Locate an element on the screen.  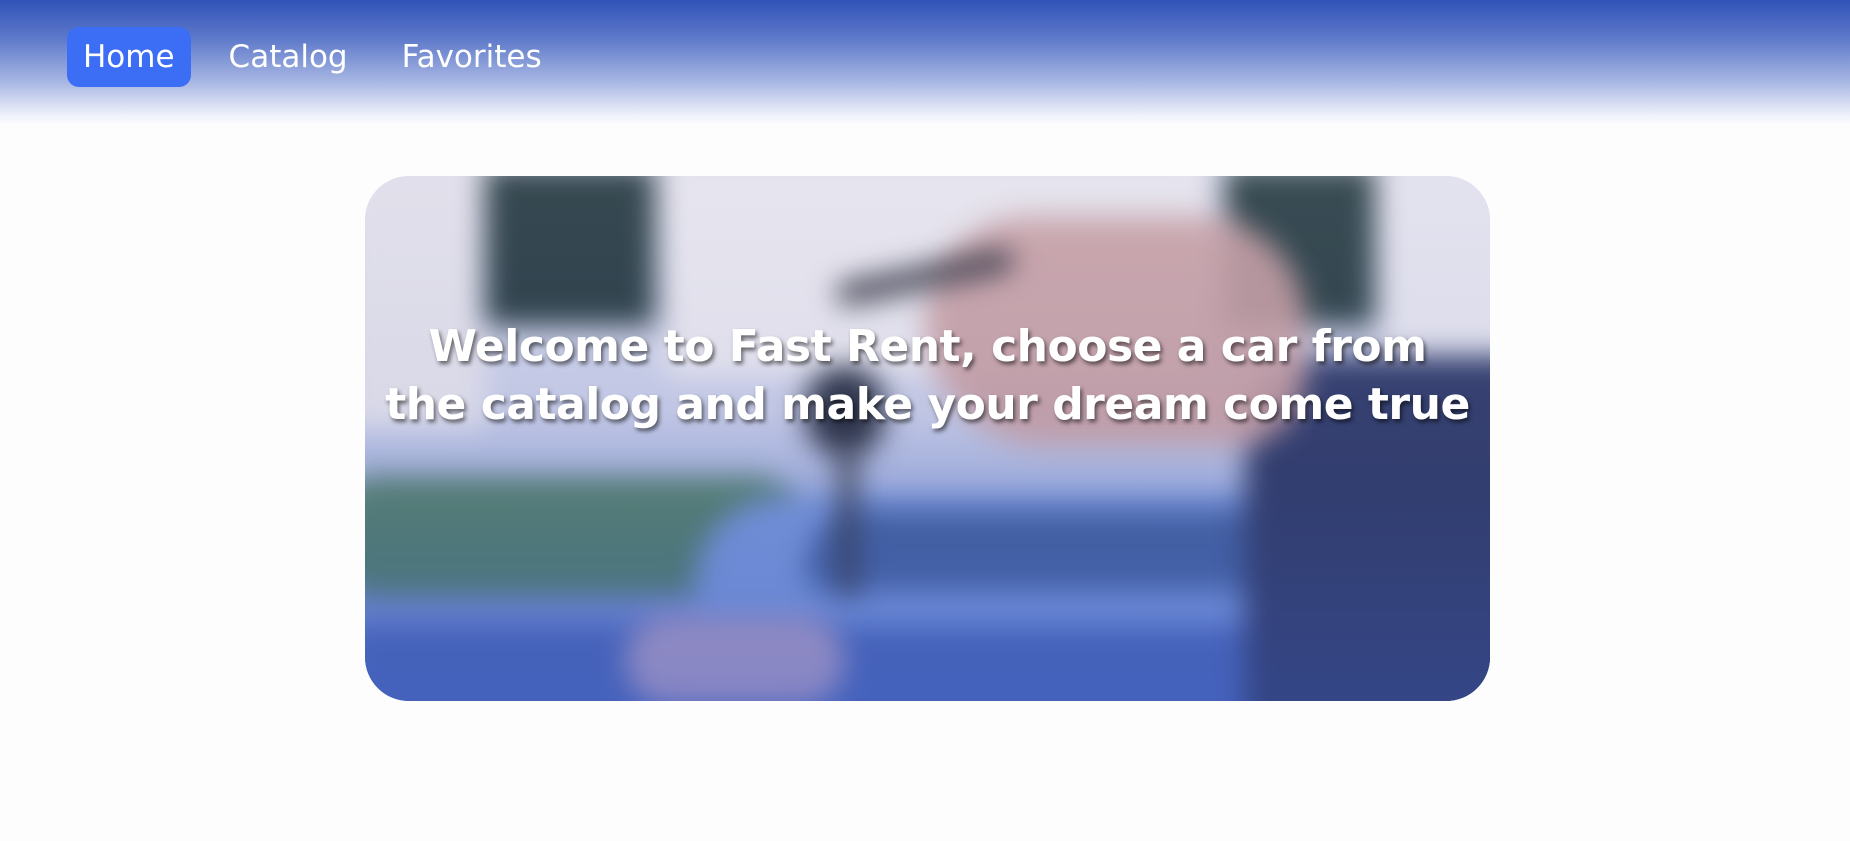
nav-link-catalog: Catalog is located at coordinates (288, 57).